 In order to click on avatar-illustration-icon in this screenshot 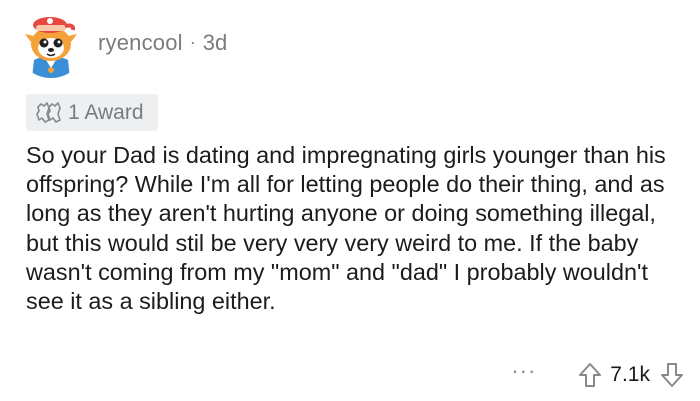, I will do `click(51, 43)`.